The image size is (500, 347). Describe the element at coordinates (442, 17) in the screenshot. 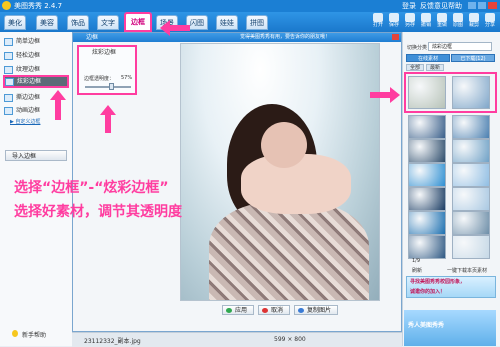

I see `redo-icon` at that location.